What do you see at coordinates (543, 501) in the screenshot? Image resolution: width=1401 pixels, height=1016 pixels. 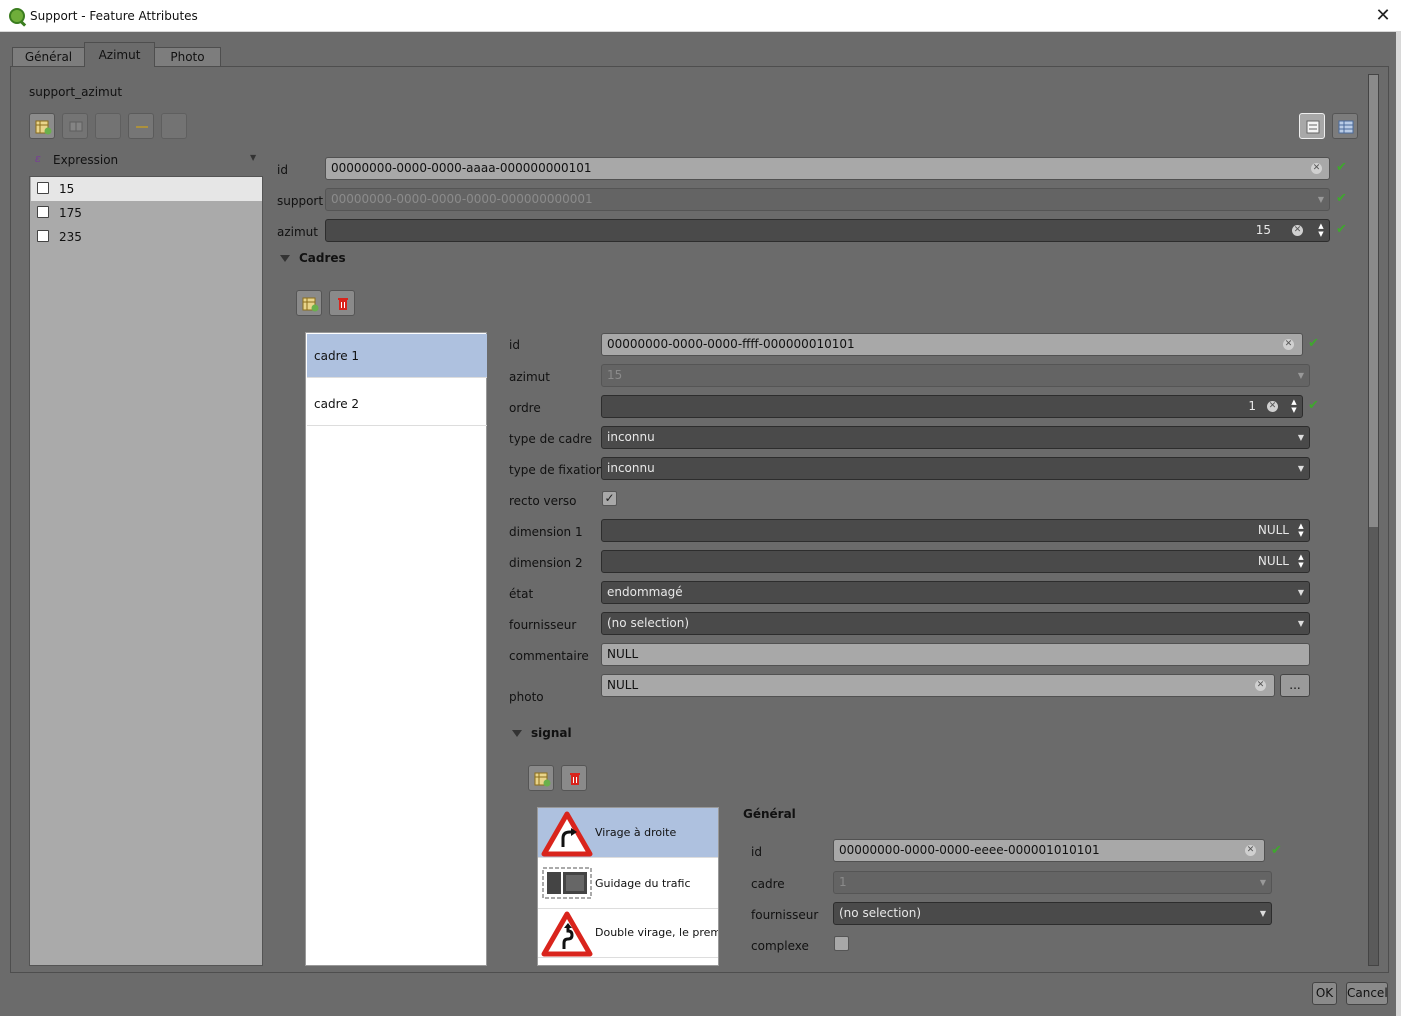 I see `recto-verso-label: recto verso` at bounding box center [543, 501].